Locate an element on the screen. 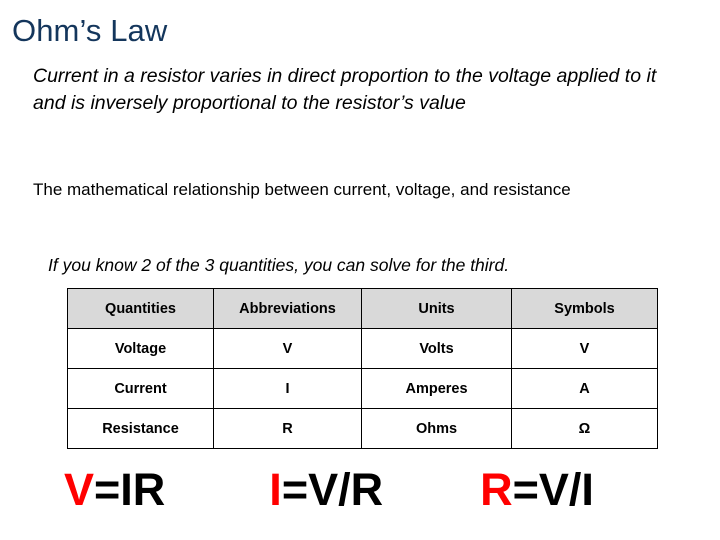  cell-quantity: Voltage is located at coordinates (140, 348).